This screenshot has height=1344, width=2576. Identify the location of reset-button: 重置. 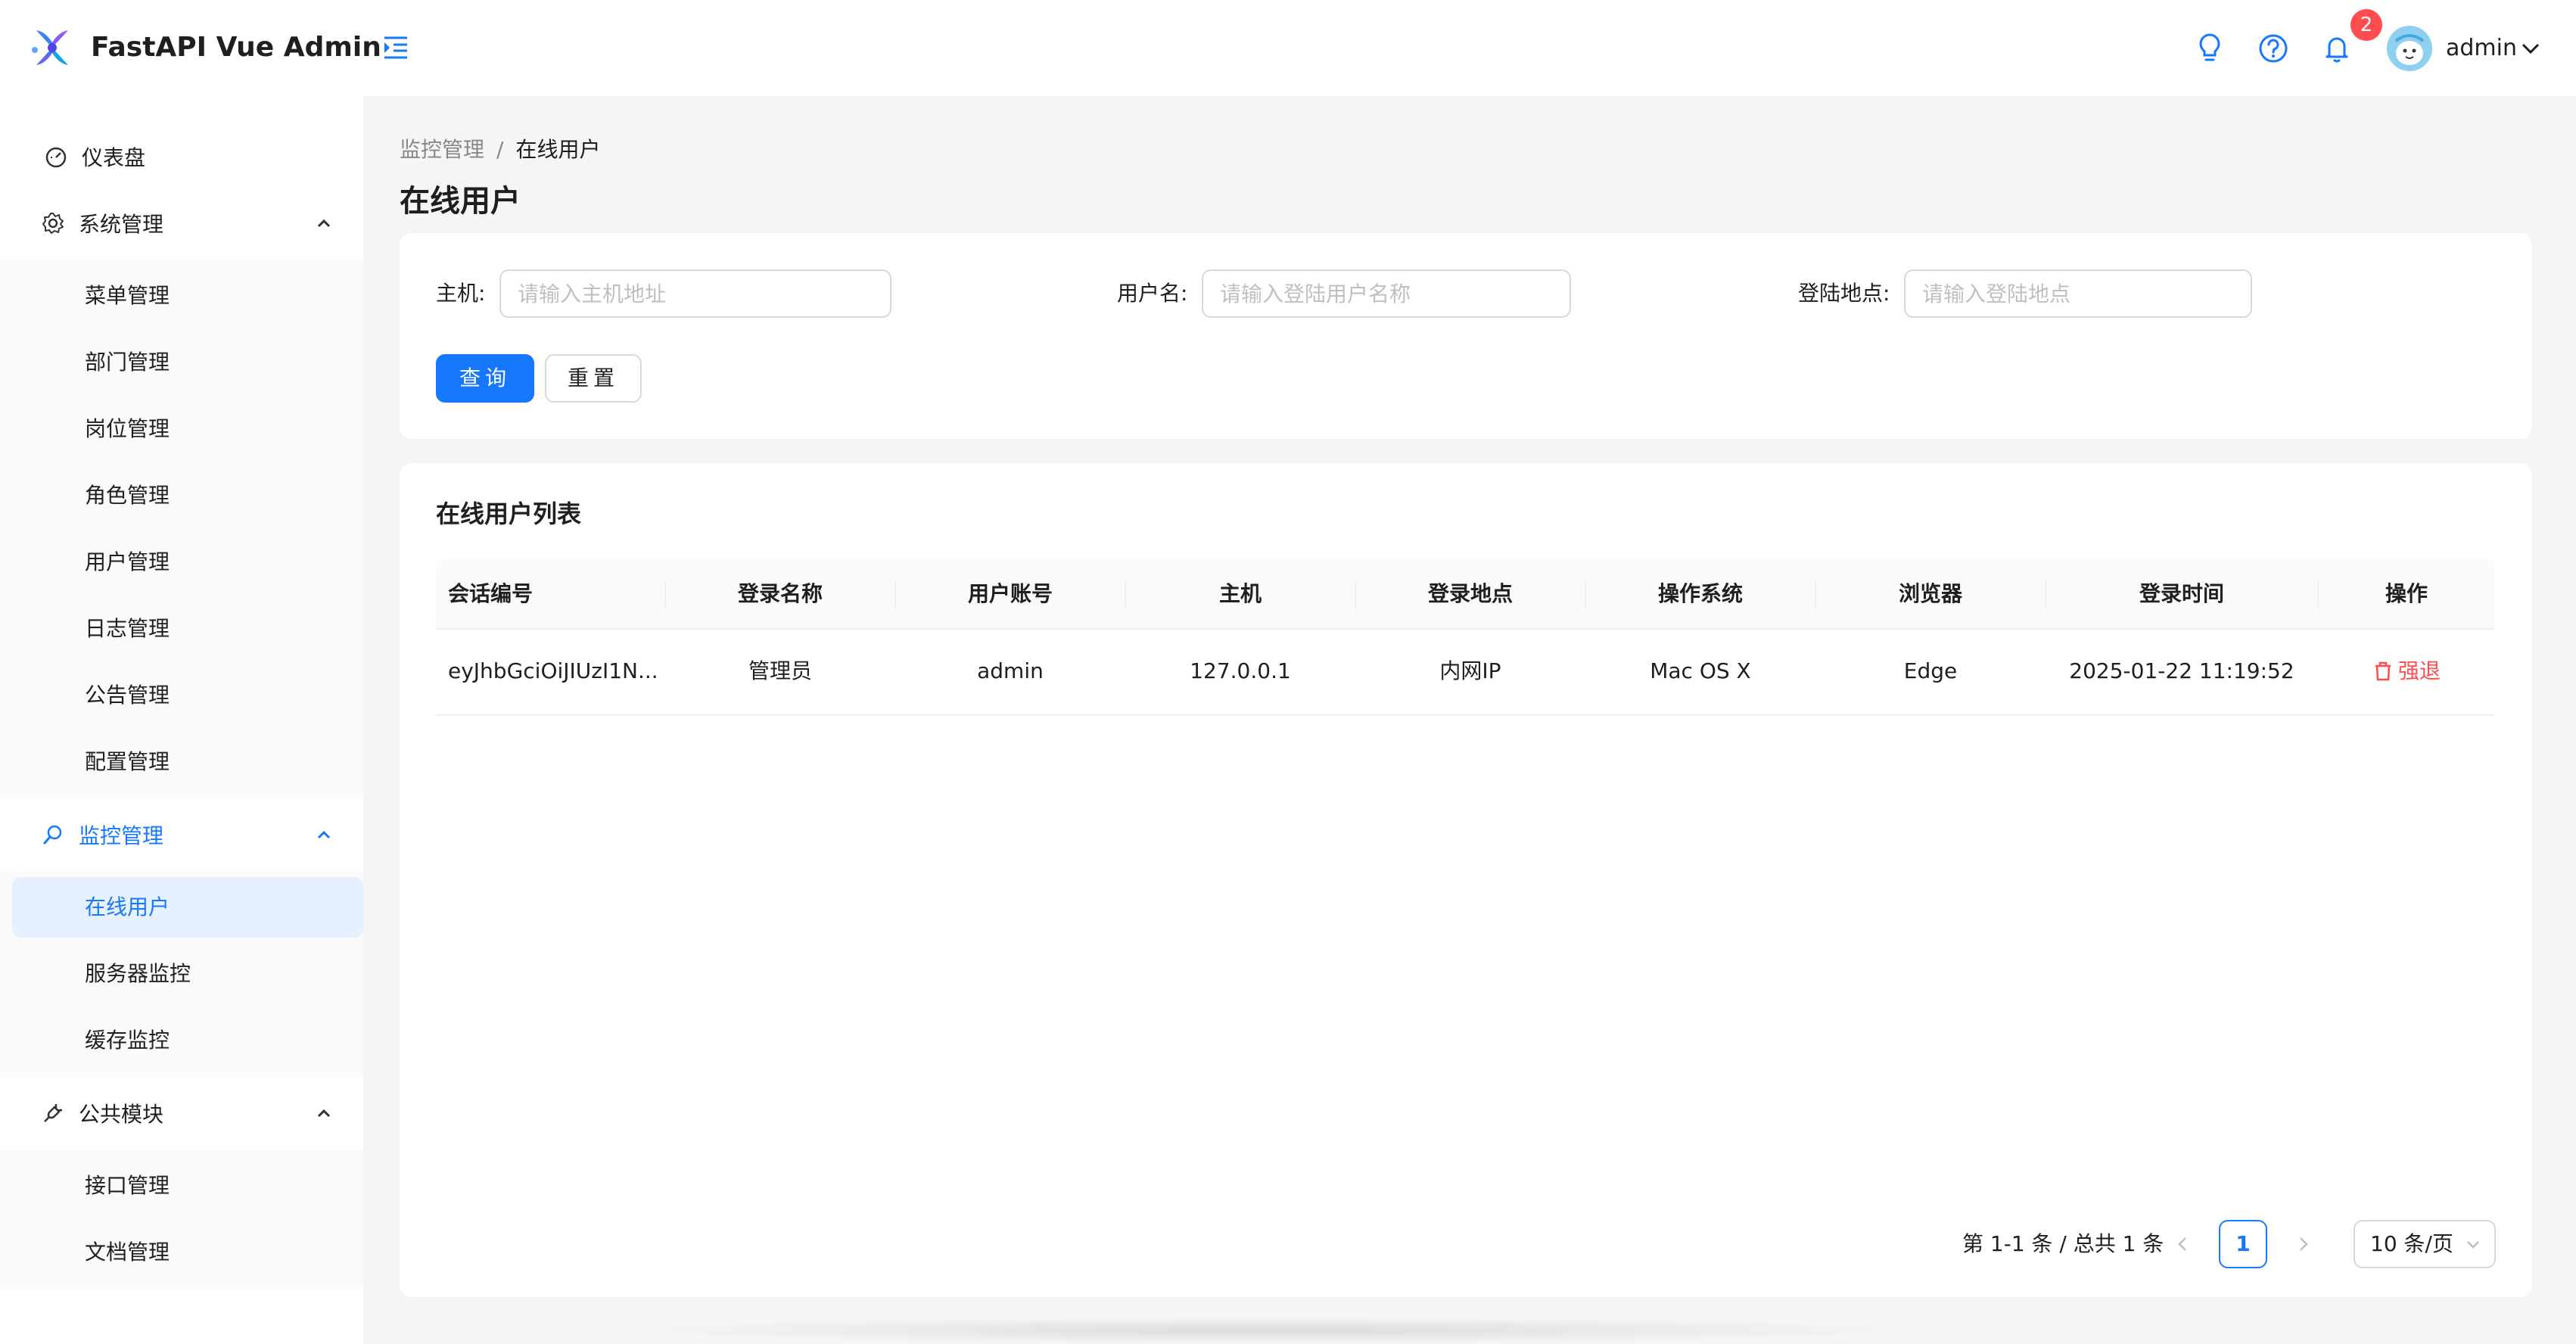
(593, 378).